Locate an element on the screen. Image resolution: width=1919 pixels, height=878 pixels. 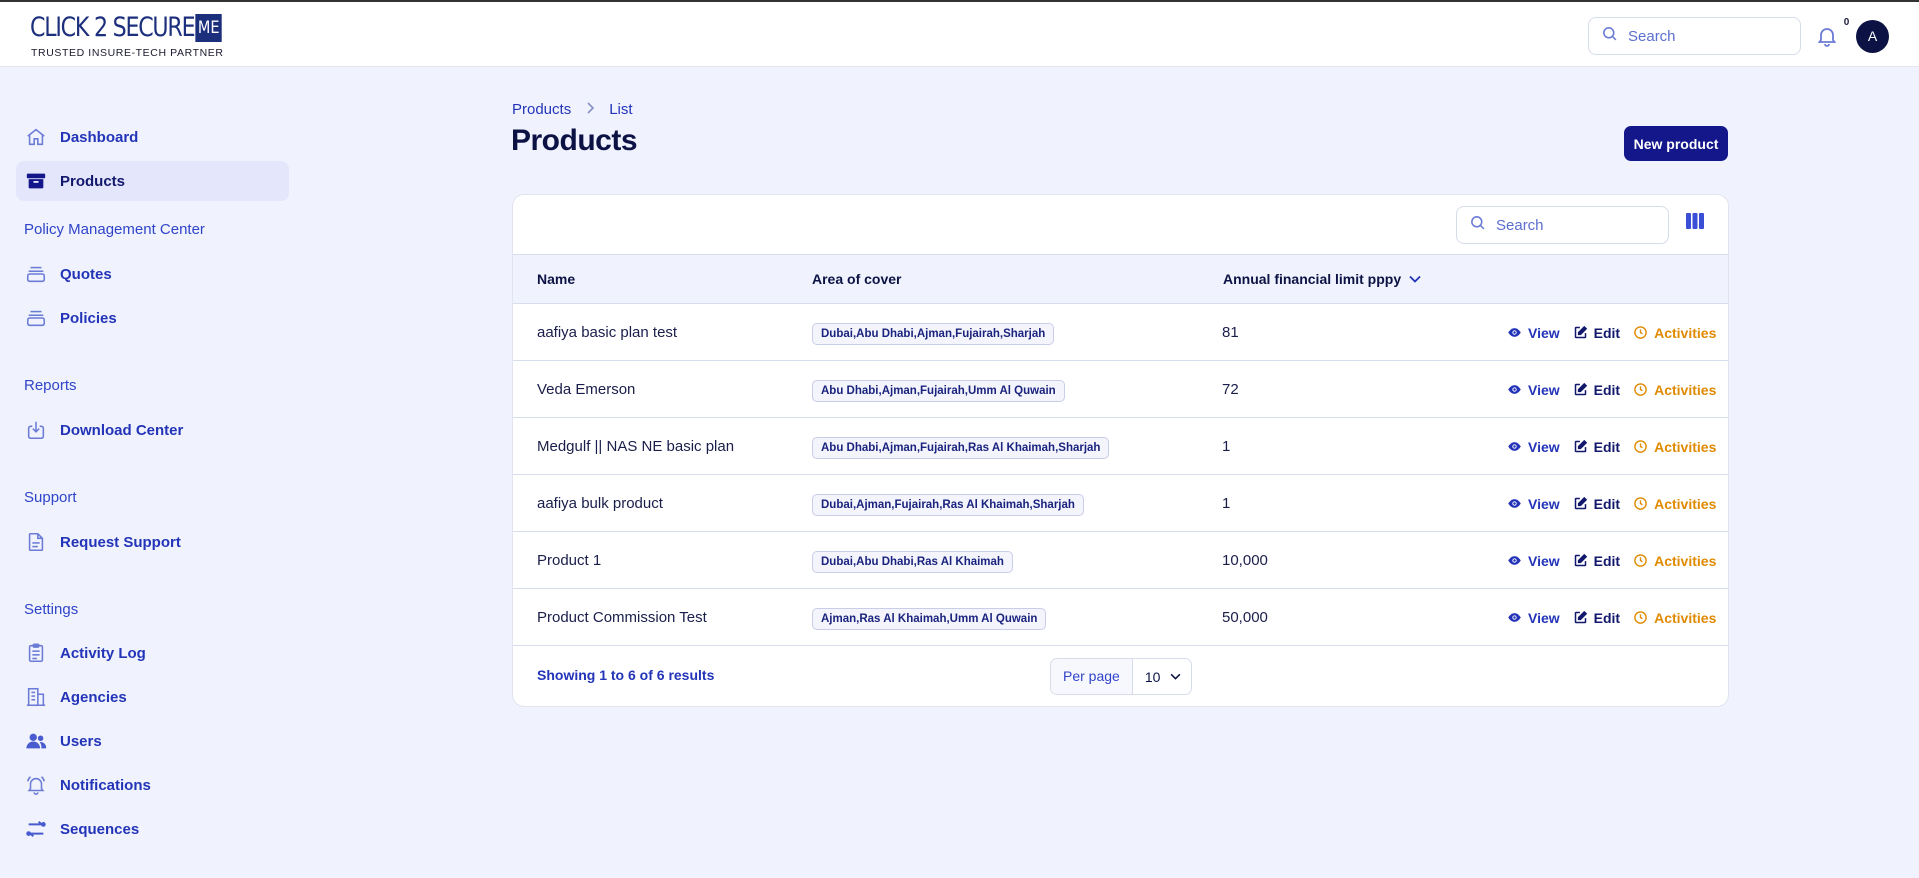
column-toggle-icon is located at coordinates (1697, 224).